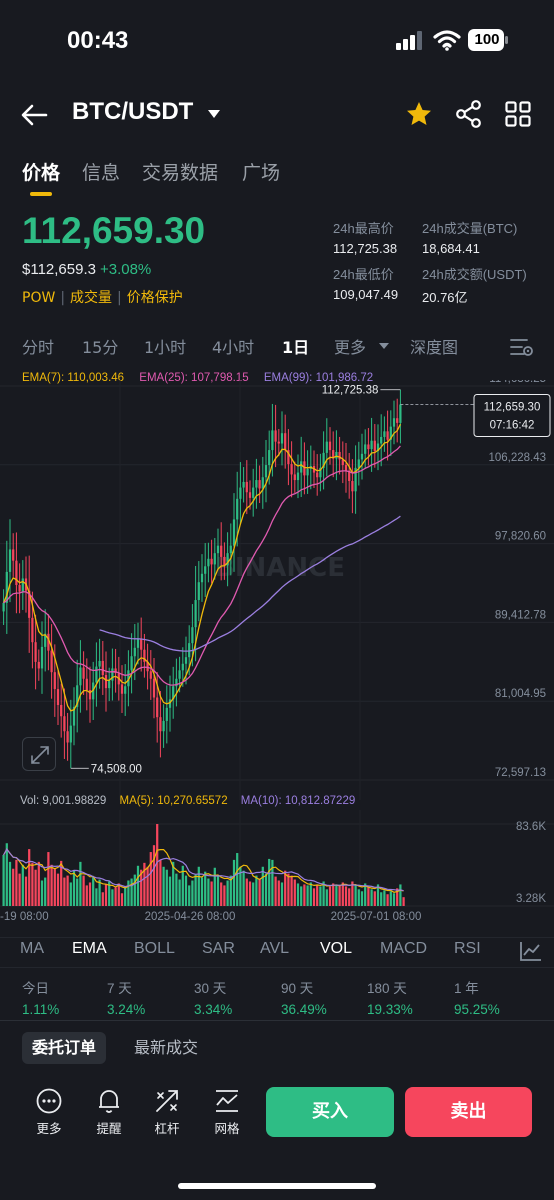 This screenshot has width=554, height=1200. I want to click on leverage-icon, so click(167, 1101).